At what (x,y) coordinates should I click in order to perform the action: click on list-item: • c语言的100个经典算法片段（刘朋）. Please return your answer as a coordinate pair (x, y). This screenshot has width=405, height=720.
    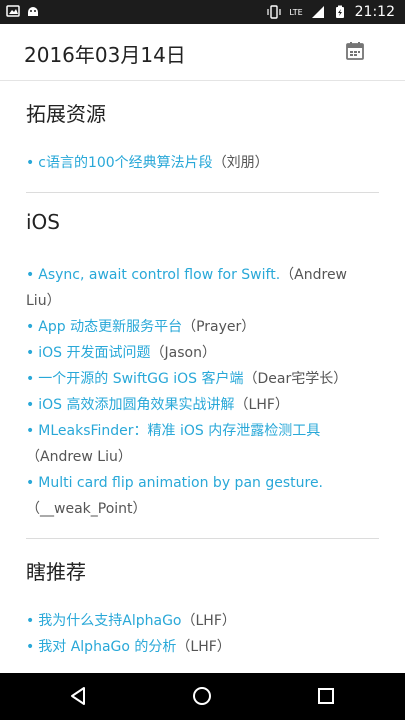
    Looking at the image, I should click on (147, 163).